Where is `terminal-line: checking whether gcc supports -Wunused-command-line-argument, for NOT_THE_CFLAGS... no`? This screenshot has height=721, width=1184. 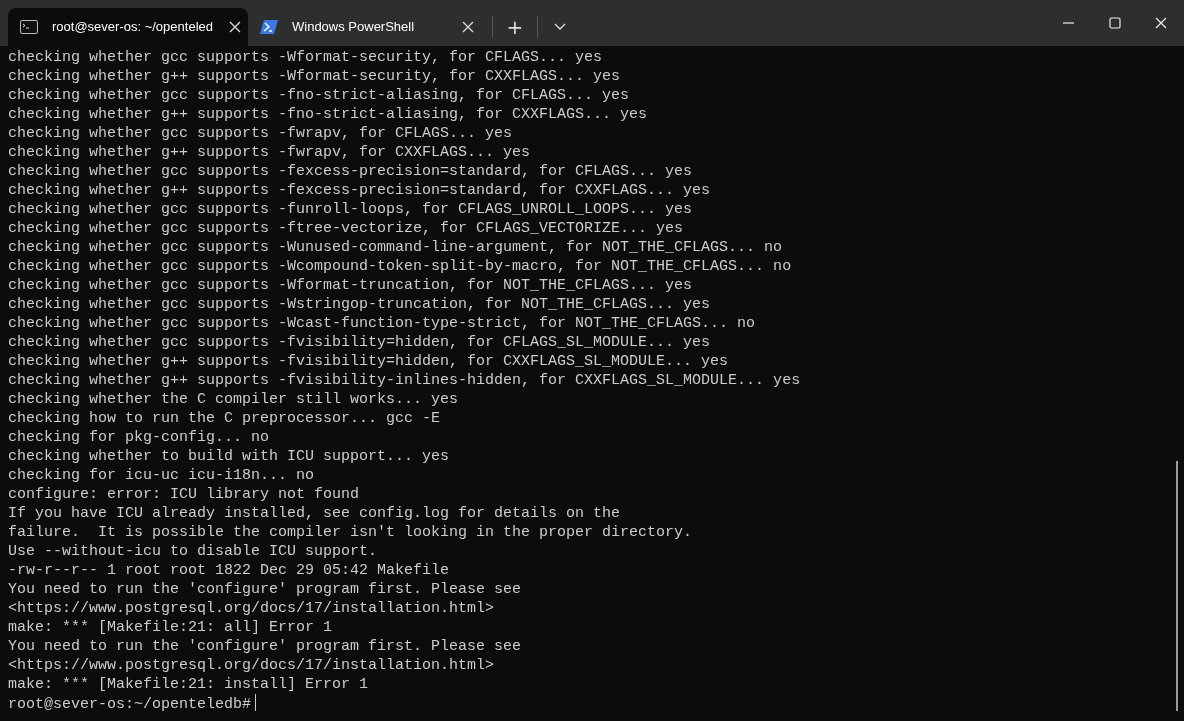 terminal-line: checking whether gcc supports -Wunused-command-line-argument, for NOT_THE_CFLAGS... no is located at coordinates (396, 247).